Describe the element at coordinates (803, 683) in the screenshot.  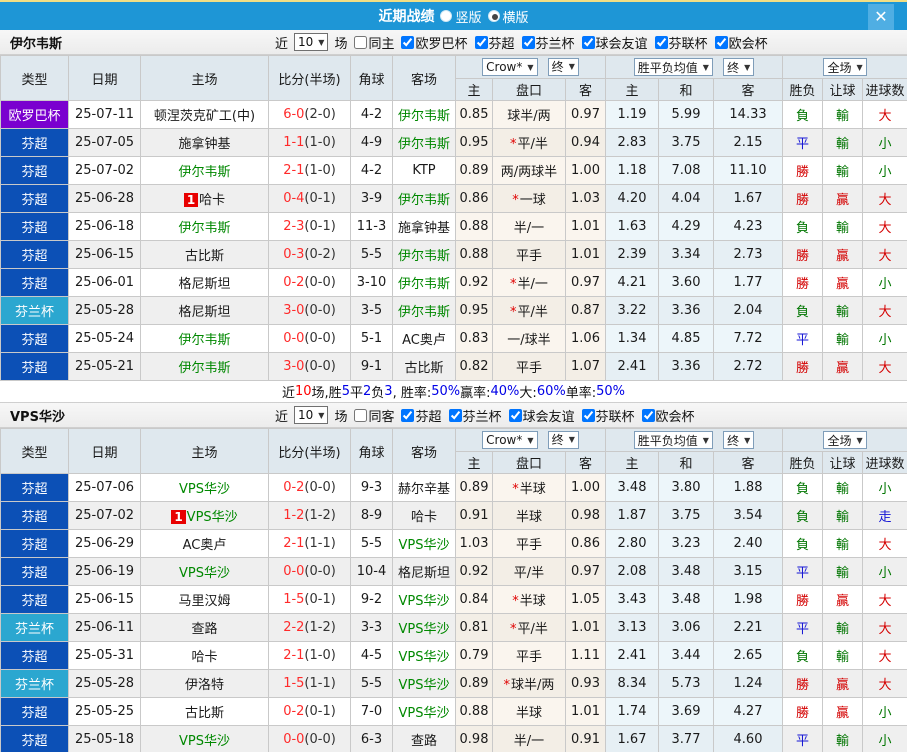
I see `result-cell: 勝` at that location.